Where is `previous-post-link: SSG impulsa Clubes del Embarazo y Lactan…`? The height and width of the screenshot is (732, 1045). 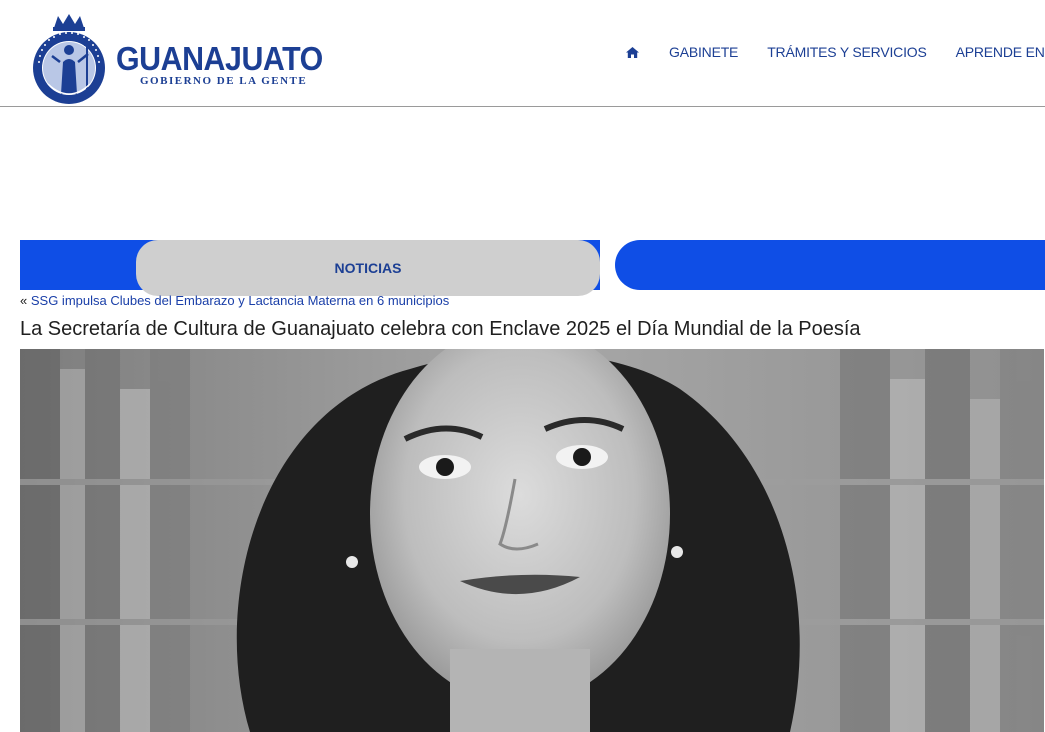 previous-post-link: SSG impulsa Clubes del Embarazo y Lactan… is located at coordinates (240, 300).